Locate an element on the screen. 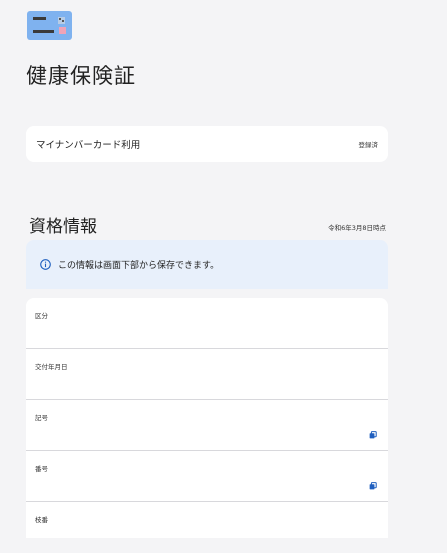 This screenshot has width=447, height=553. field-label: 枝番 is located at coordinates (41, 520).